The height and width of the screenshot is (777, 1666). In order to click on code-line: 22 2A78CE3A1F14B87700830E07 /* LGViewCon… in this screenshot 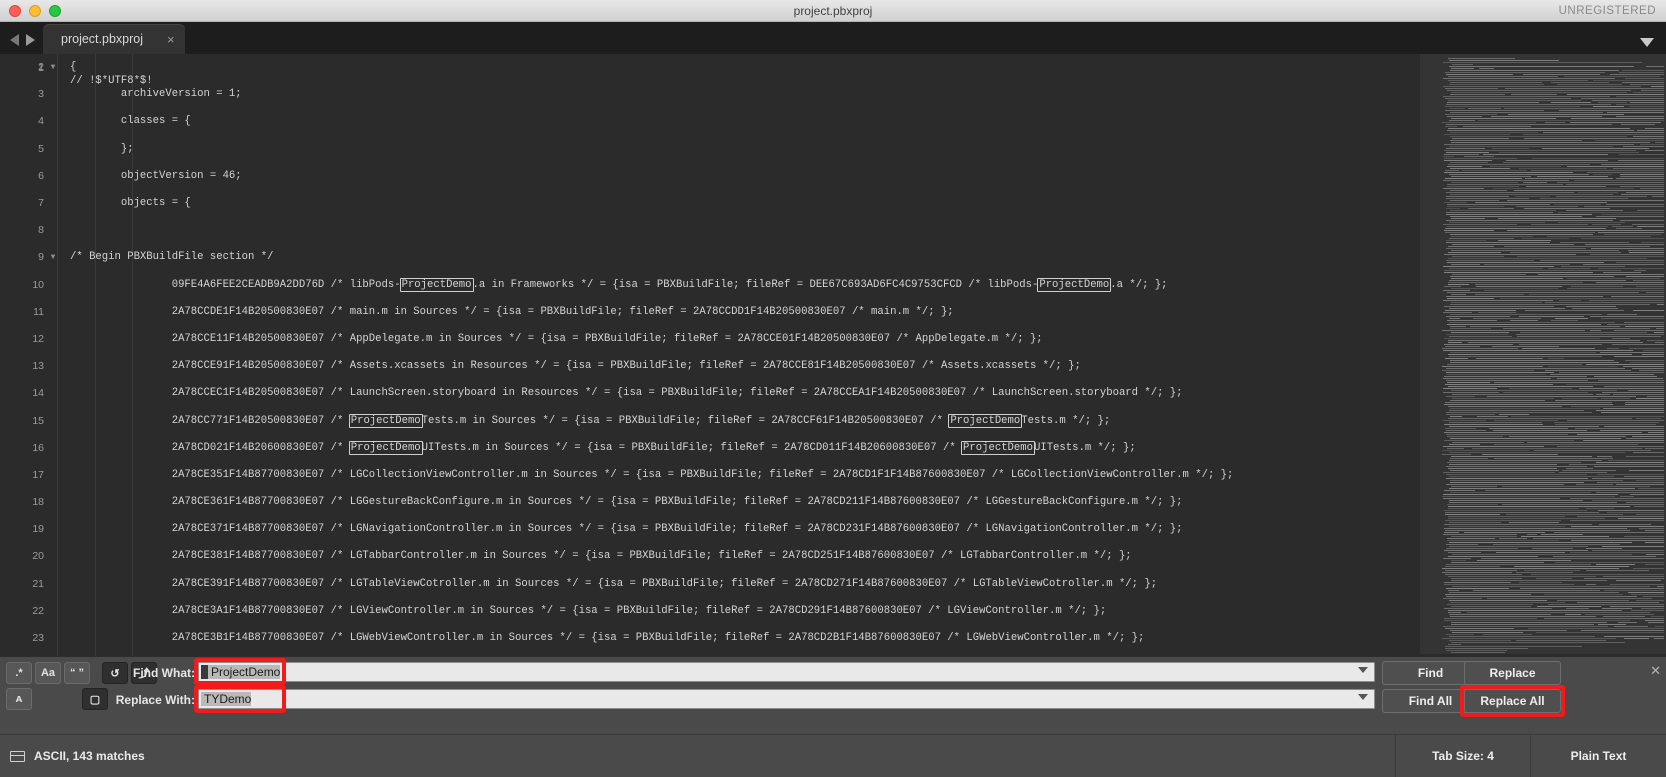, I will do `click(833, 612)`.